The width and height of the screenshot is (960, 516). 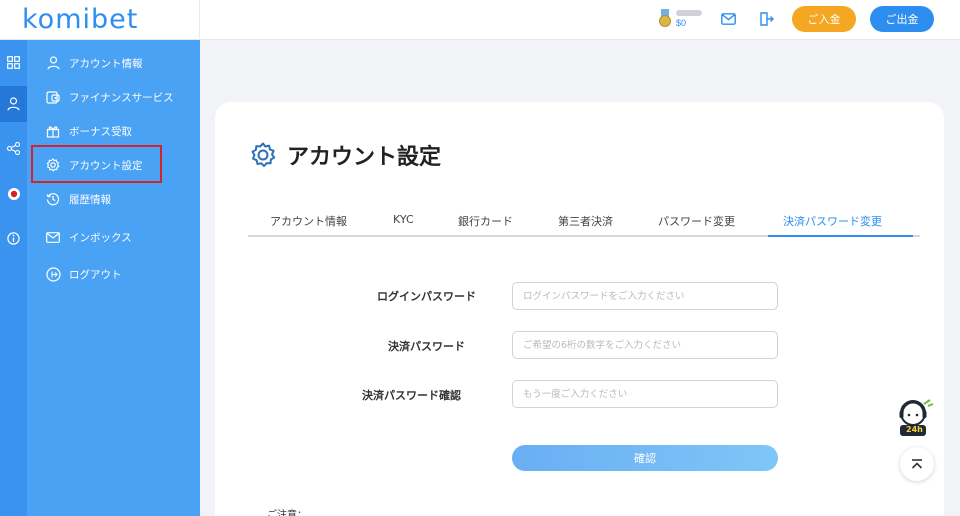 I want to click on sidebar-item-label: ボーナス受取, so click(x=100, y=131).